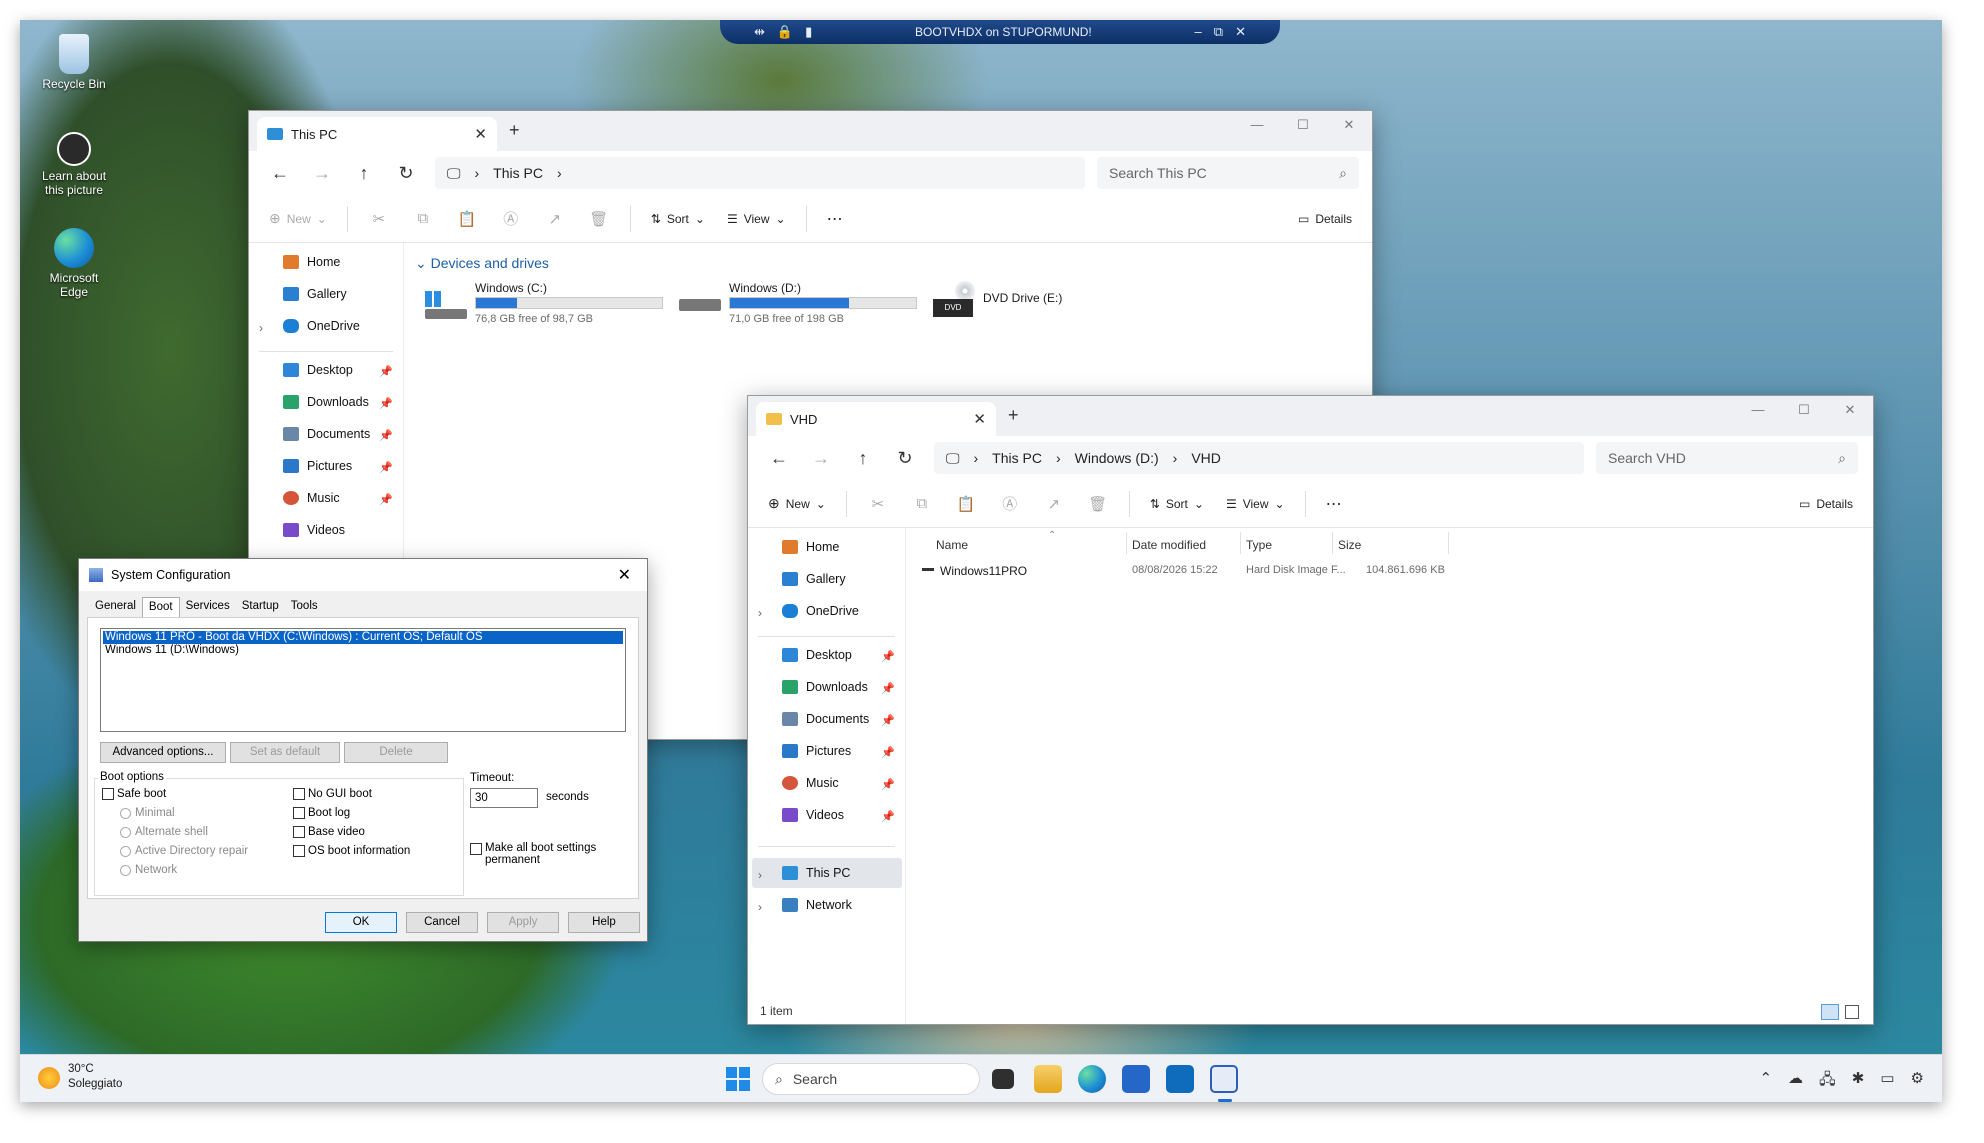 This screenshot has height=1143, width=1984. What do you see at coordinates (1010, 503) in the screenshot?
I see `rename-icon: Ⓐ` at bounding box center [1010, 503].